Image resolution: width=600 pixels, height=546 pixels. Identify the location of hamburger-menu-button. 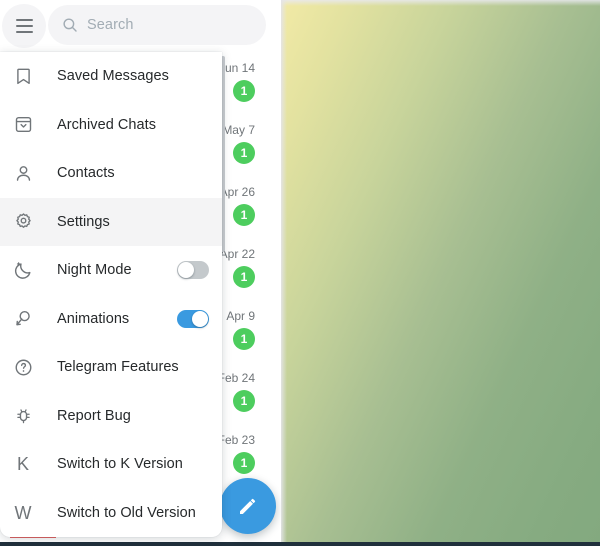
(24, 26).